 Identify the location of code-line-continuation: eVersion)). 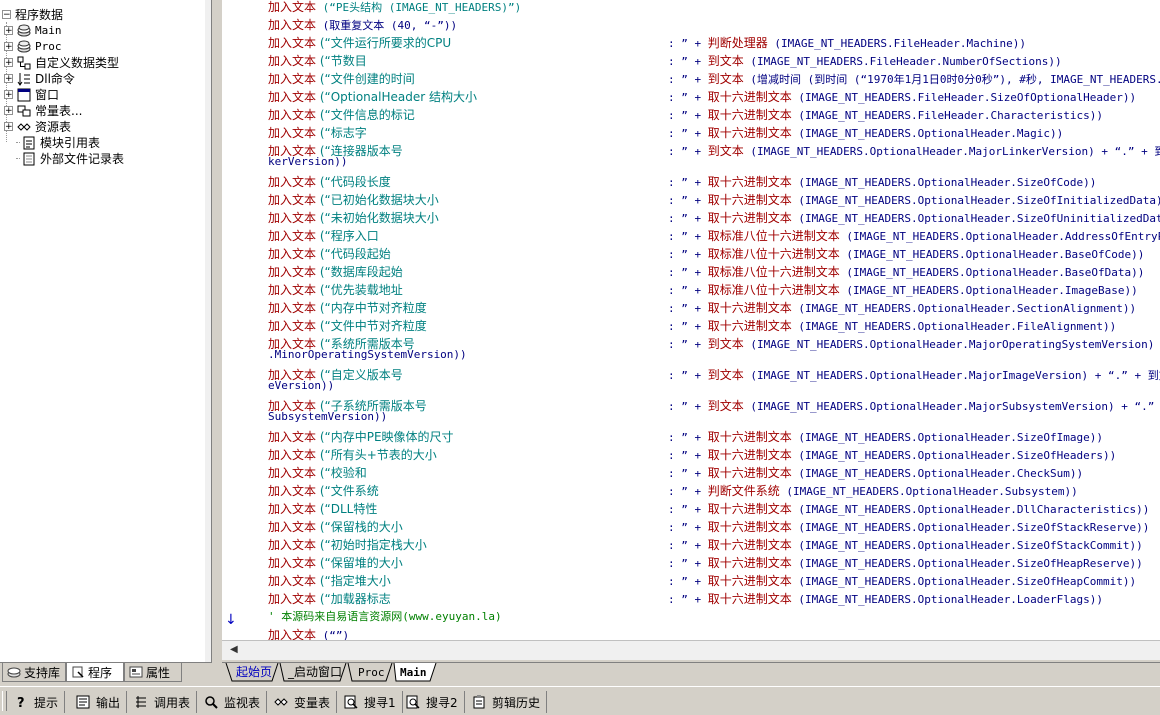
(301, 385).